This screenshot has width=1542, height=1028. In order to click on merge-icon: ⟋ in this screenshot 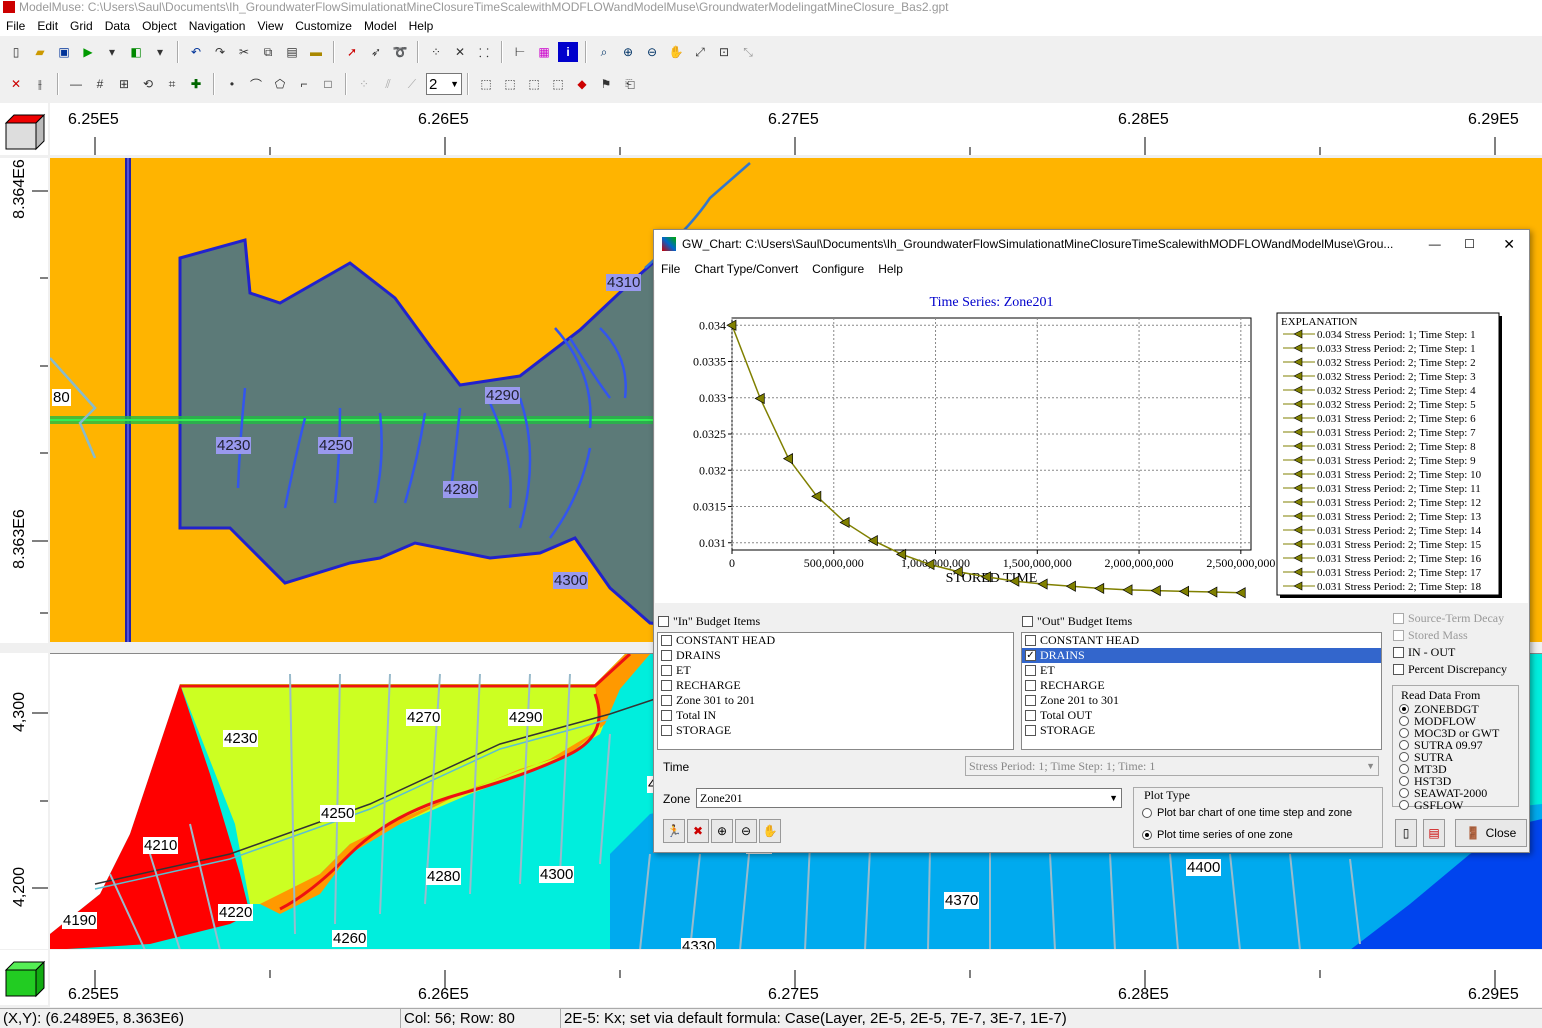, I will do `click(412, 84)`.